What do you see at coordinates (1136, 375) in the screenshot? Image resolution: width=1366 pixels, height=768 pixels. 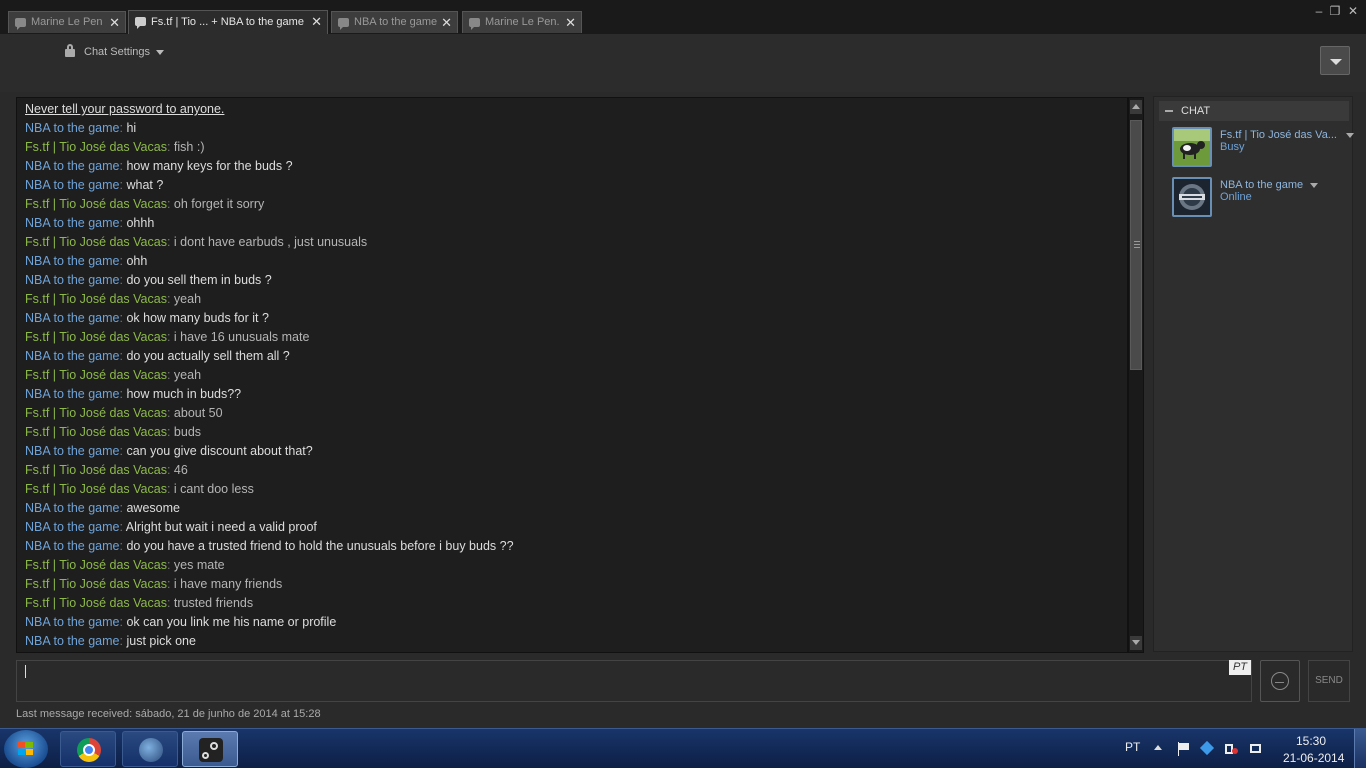 I see `chat-scrollbar` at bounding box center [1136, 375].